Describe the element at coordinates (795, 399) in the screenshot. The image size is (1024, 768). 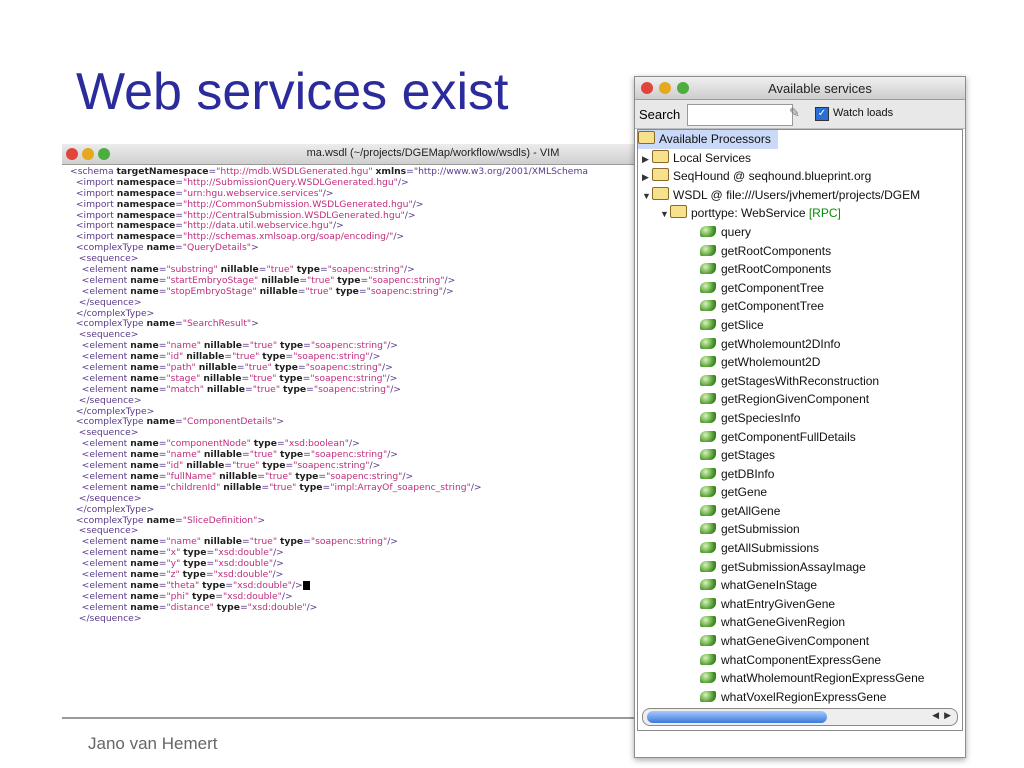
I see `operation-label: getRegionGivenComponent` at that location.